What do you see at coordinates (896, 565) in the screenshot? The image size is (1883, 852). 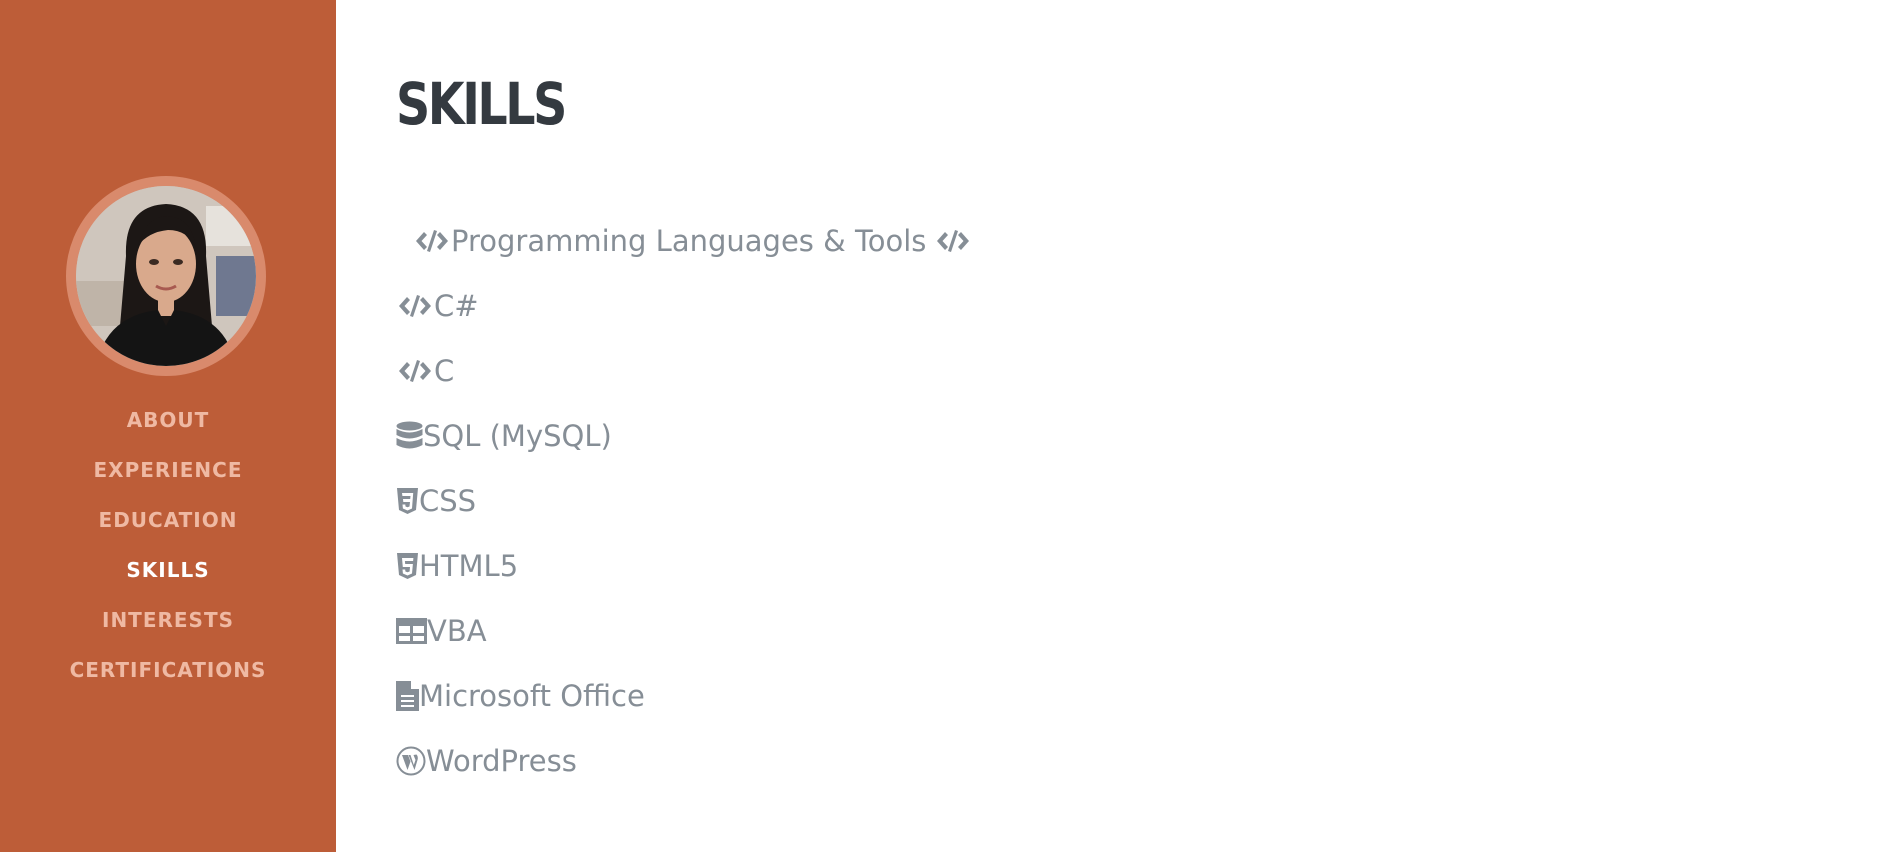 I see `skill-item: HTML5` at bounding box center [896, 565].